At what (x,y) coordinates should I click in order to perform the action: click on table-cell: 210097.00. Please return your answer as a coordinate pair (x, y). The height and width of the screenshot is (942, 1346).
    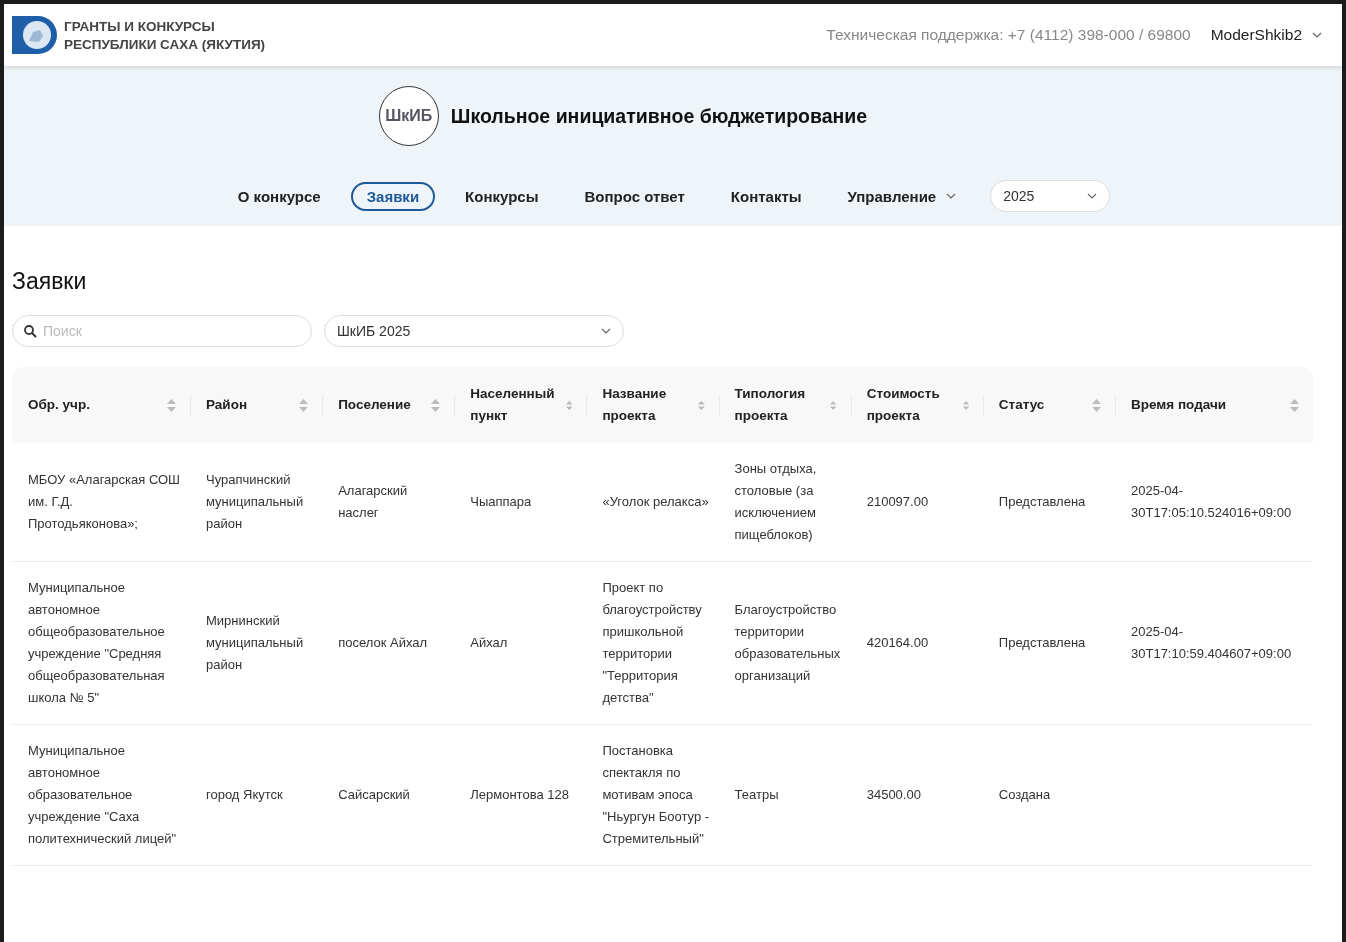
    Looking at the image, I should click on (897, 501).